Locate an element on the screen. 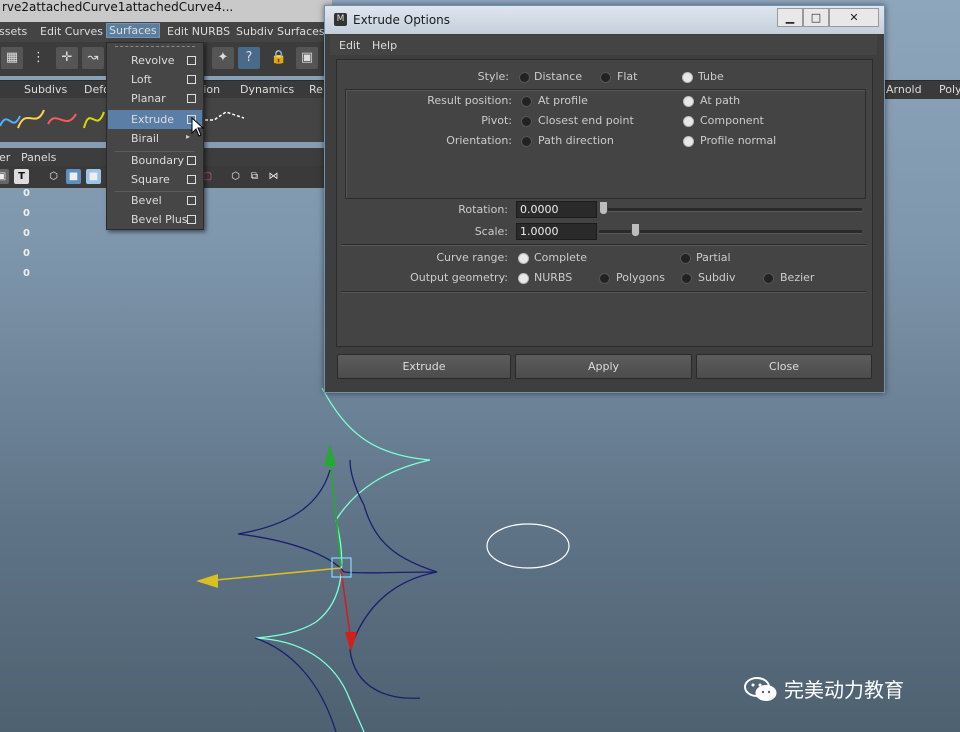  share-nodes-icon: ⋈ is located at coordinates (273, 176).